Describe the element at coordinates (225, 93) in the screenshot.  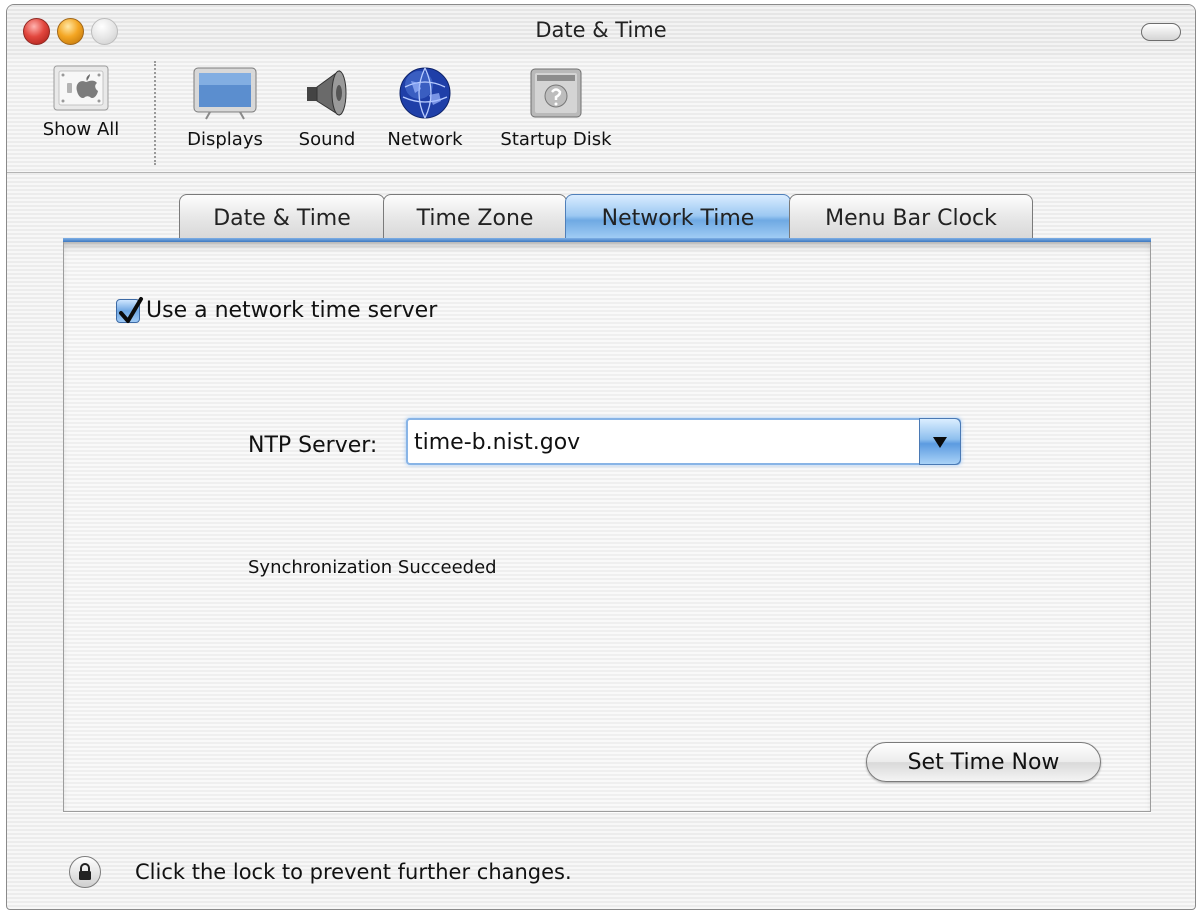
I see `display-icon` at that location.